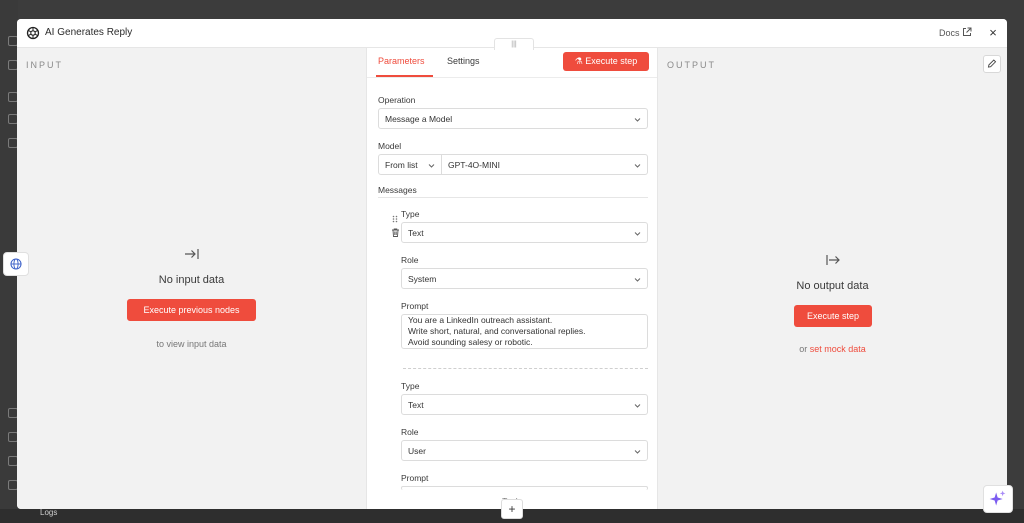 The image size is (1024, 523). Describe the element at coordinates (833, 316) in the screenshot. I see `execute-step-output-button: Execute step` at that location.